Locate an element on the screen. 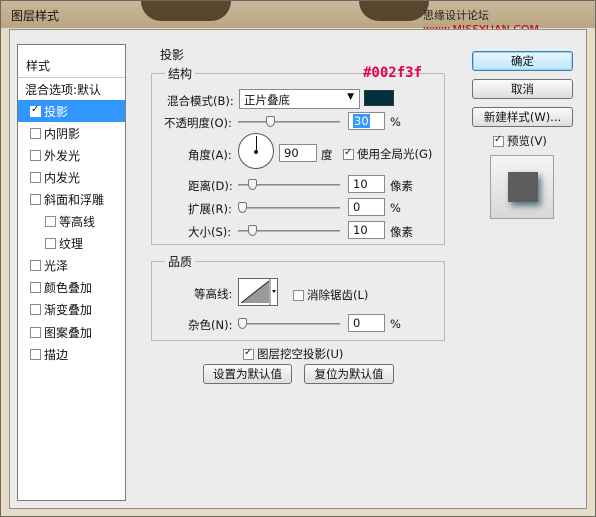  anti-alias-checkbox: 消除锯齿(L) is located at coordinates (330, 295).